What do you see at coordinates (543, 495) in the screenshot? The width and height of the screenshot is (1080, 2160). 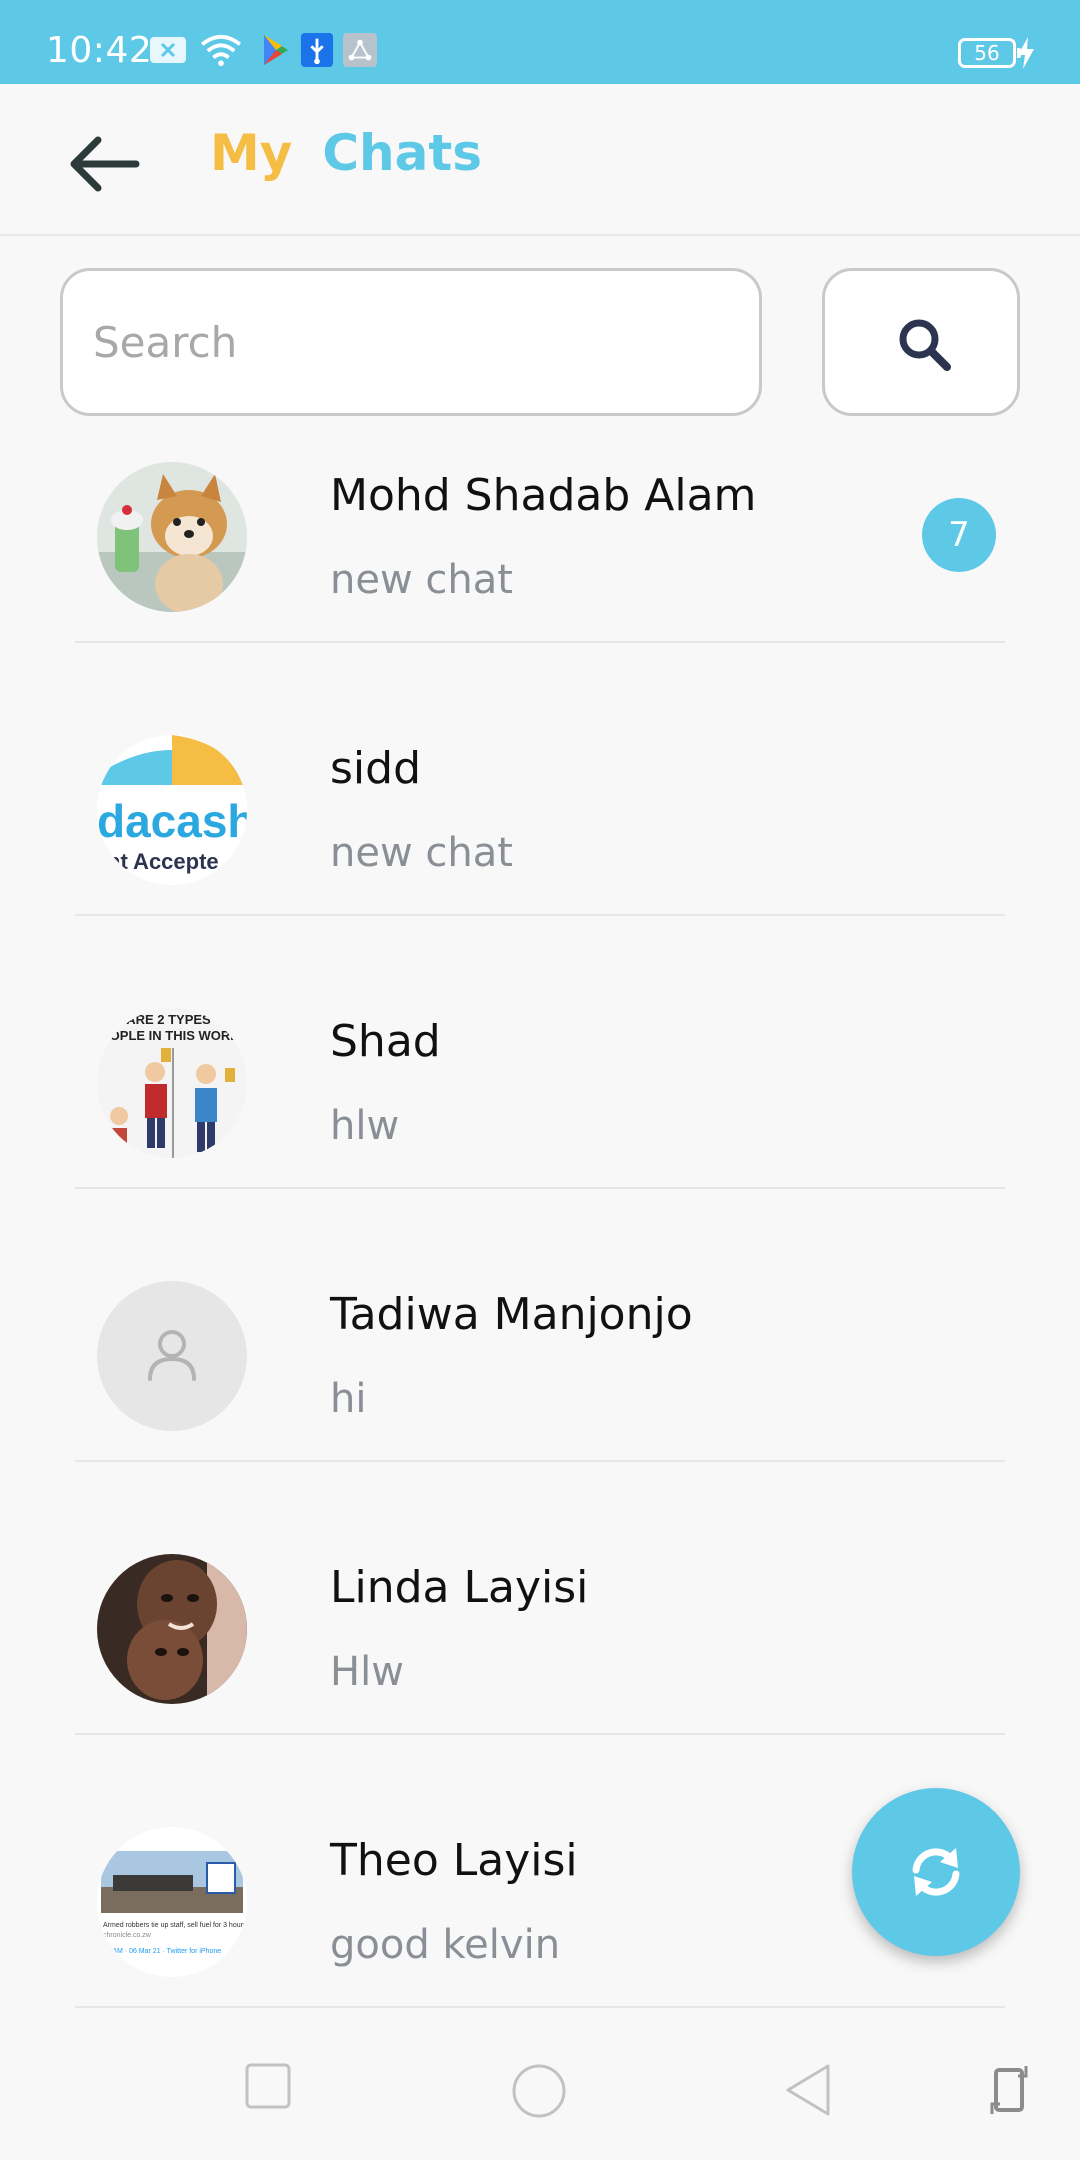 I see `chat-name: Mohd Shadab Alam` at bounding box center [543, 495].